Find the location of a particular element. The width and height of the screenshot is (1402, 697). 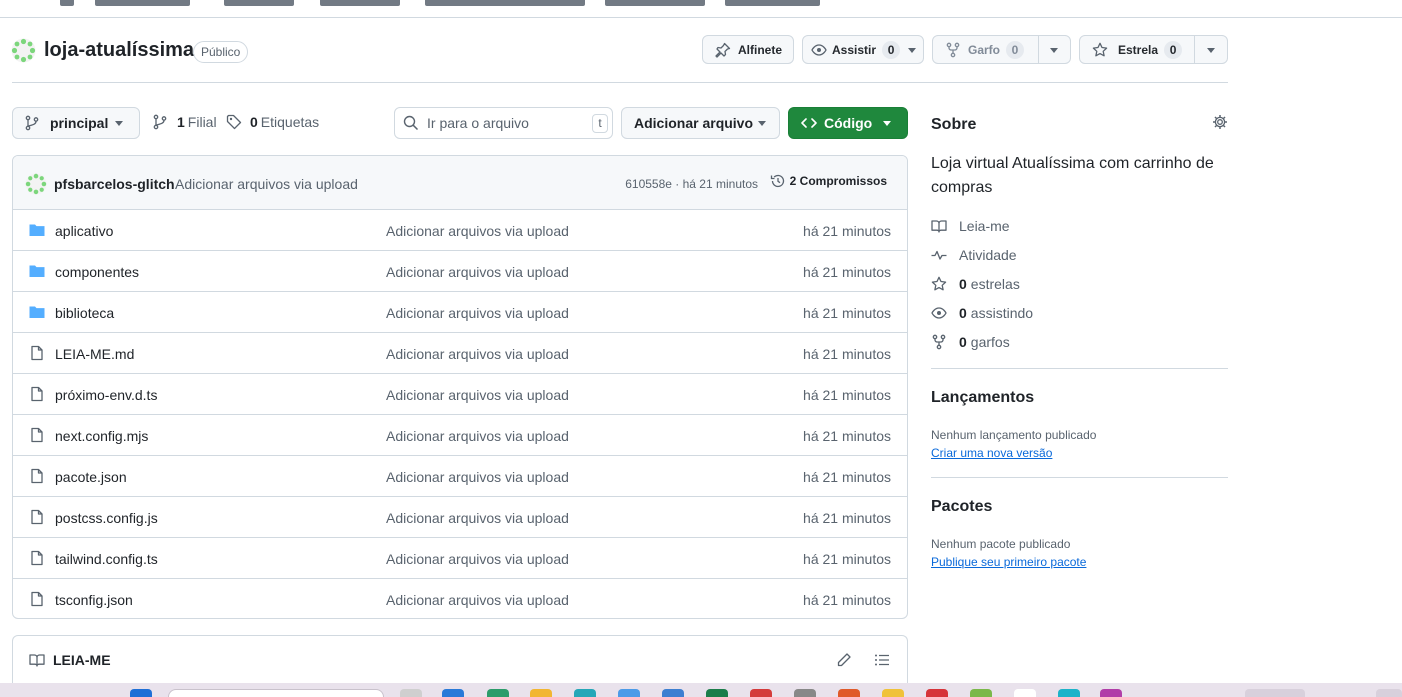

author-avatar is located at coordinates (36, 184).